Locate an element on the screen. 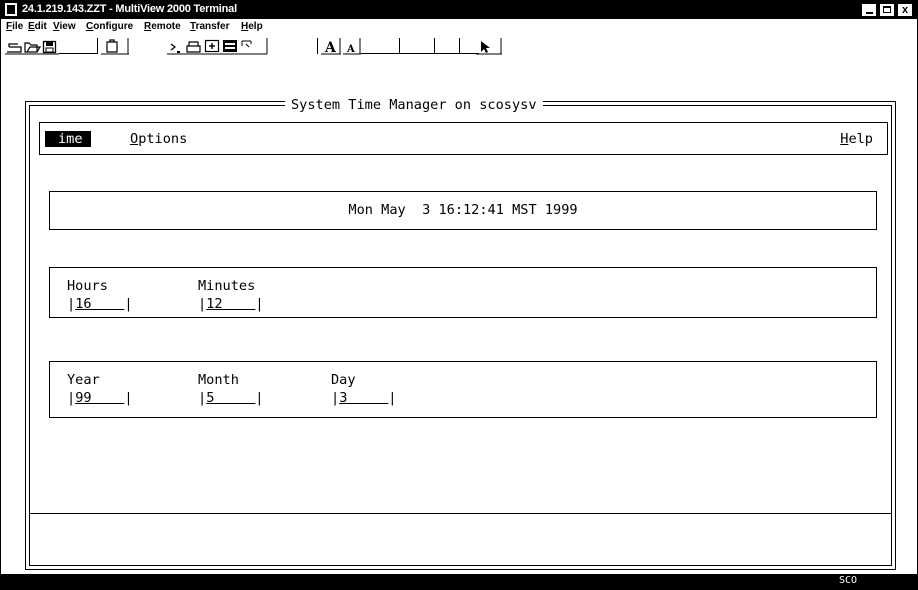 This screenshot has height=590, width=918. maximize-button is located at coordinates (887, 10).